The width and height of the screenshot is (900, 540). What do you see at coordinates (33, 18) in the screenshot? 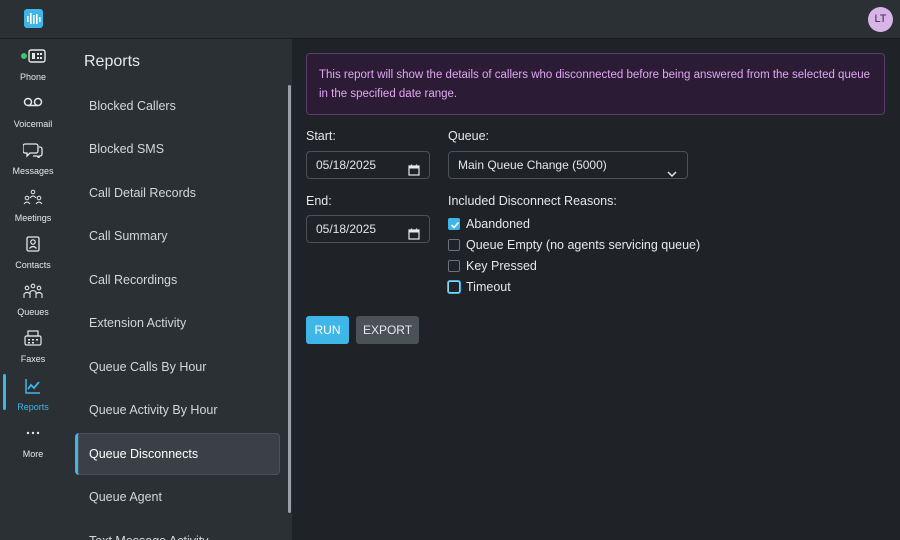
I see `app-logo-icon` at bounding box center [33, 18].